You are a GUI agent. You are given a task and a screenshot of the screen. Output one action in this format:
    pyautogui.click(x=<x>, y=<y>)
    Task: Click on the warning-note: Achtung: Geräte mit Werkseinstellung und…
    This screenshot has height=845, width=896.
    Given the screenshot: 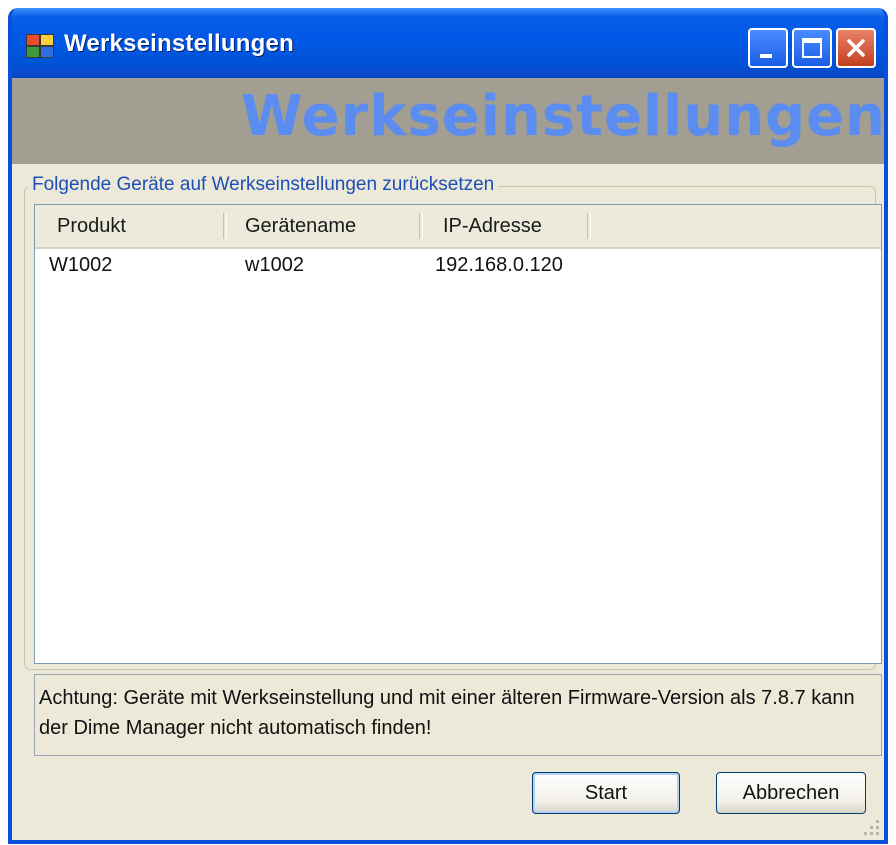 What is the action you would take?
    pyautogui.click(x=458, y=715)
    